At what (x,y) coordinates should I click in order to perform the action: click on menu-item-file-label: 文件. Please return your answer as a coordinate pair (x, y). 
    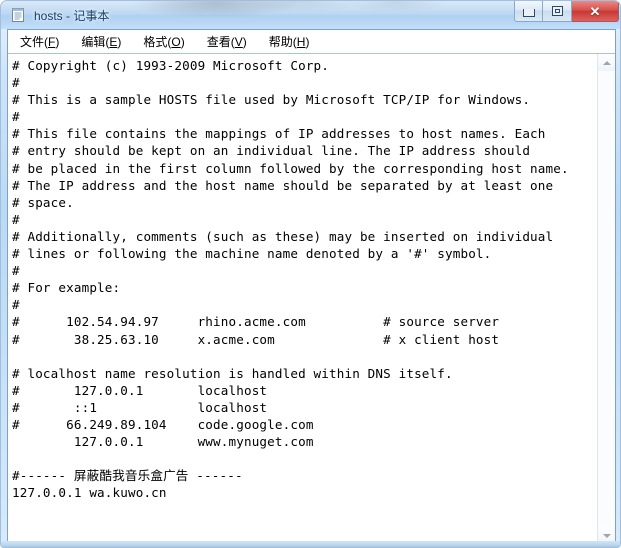
    Looking at the image, I should click on (32, 41).